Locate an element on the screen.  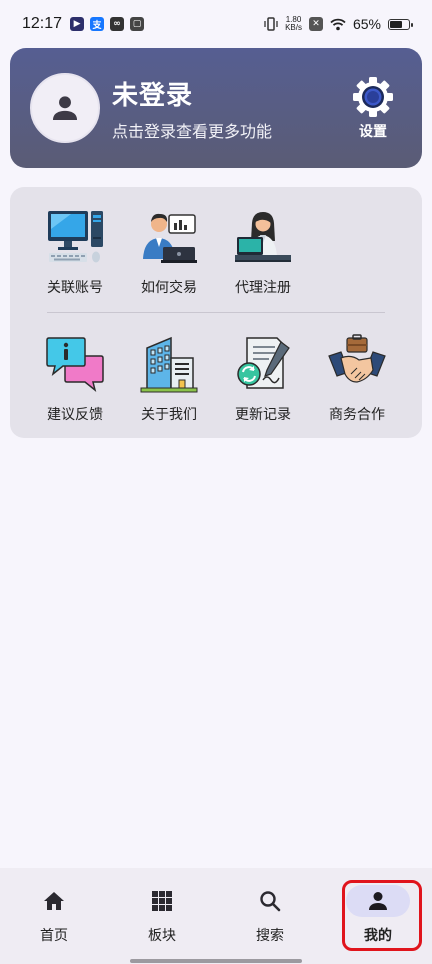
status-time: 12:17 is located at coordinates (42, 23).